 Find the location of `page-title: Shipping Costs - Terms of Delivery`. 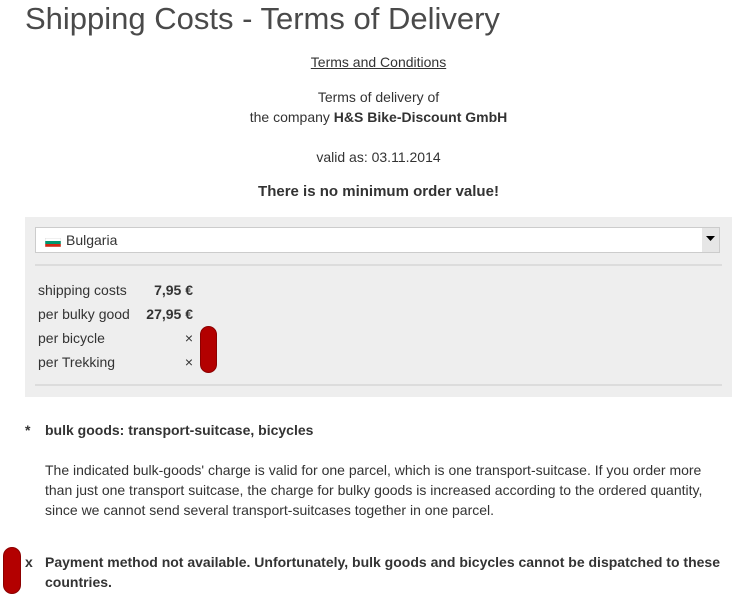

page-title: Shipping Costs - Terms of Delivery is located at coordinates (262, 18).